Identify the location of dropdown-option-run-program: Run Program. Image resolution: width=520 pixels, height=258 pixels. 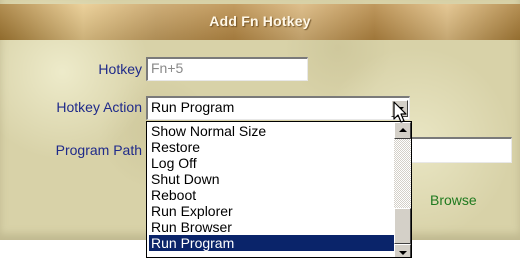
(271, 243).